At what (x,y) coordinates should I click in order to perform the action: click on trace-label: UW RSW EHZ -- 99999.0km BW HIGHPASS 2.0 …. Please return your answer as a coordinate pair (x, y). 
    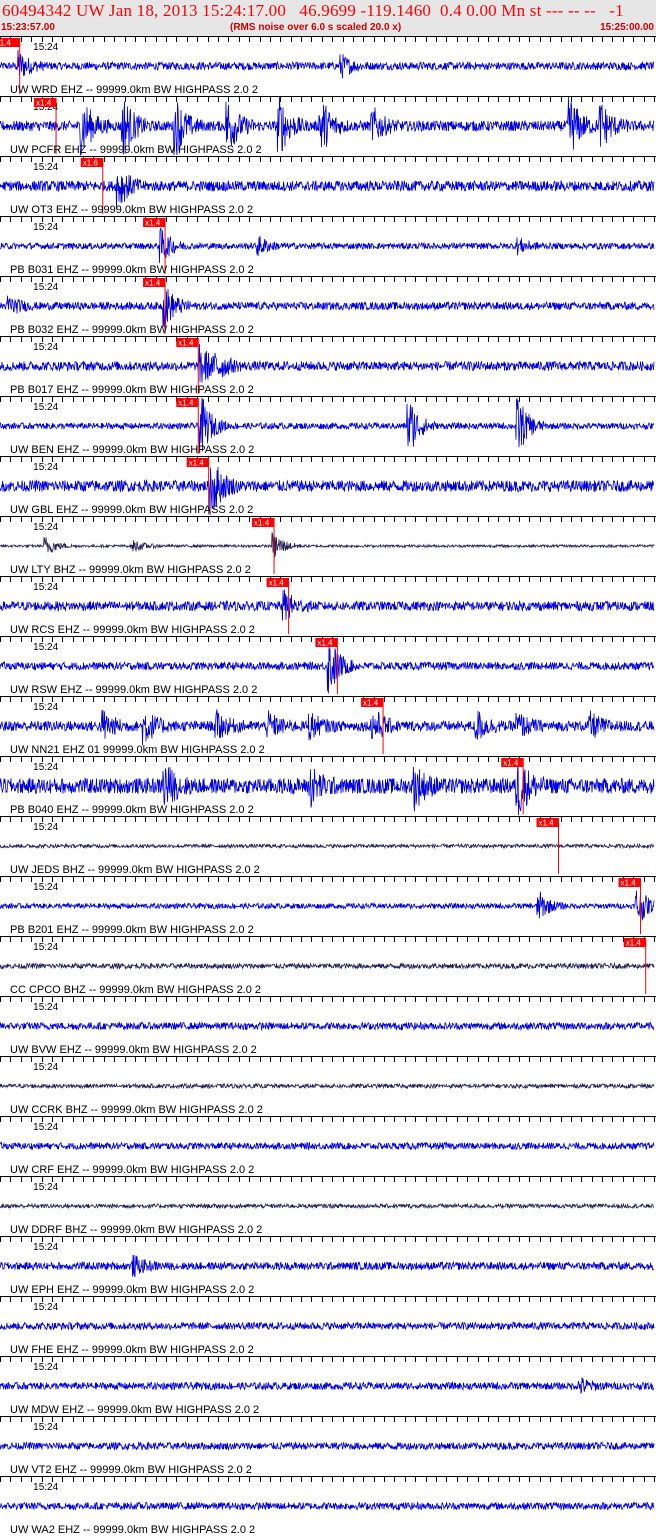
    Looking at the image, I should click on (133, 690).